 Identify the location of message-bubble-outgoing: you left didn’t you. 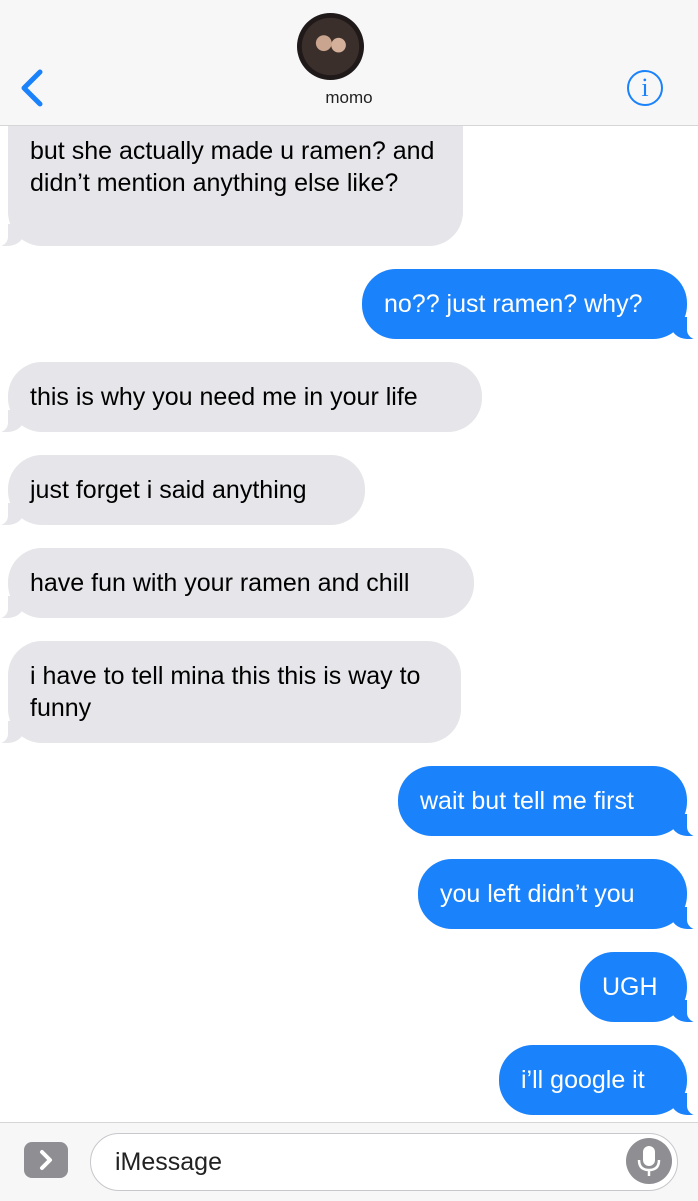
(558, 894).